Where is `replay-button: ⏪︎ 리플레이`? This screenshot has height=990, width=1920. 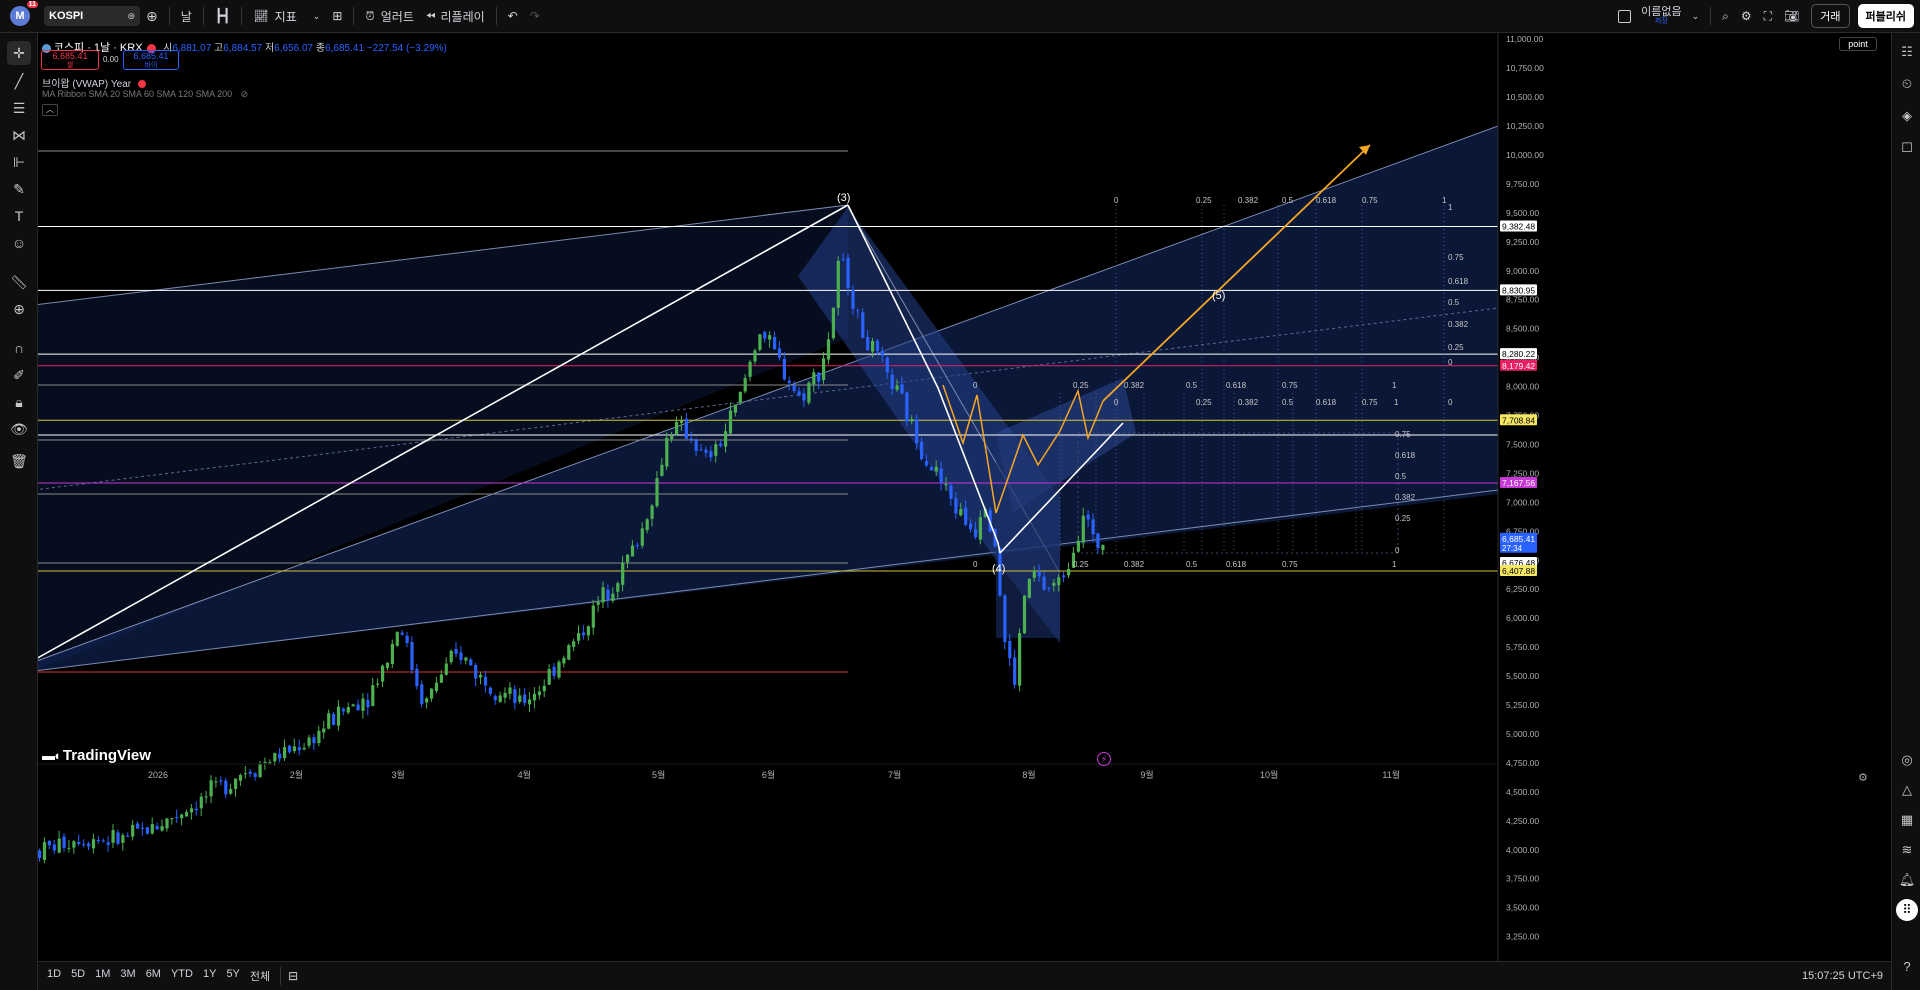
replay-button: ⏪︎ 리플레이 is located at coordinates (455, 16).